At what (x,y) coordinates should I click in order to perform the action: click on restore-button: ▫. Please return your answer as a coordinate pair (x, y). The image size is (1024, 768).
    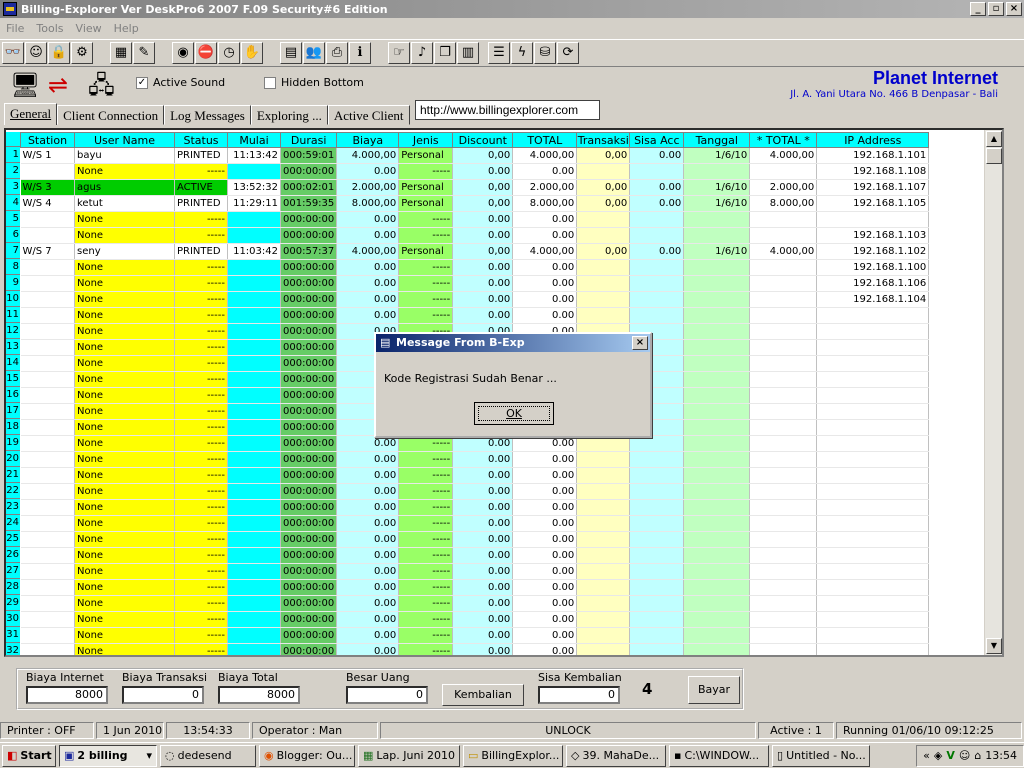
    Looking at the image, I should click on (996, 9).